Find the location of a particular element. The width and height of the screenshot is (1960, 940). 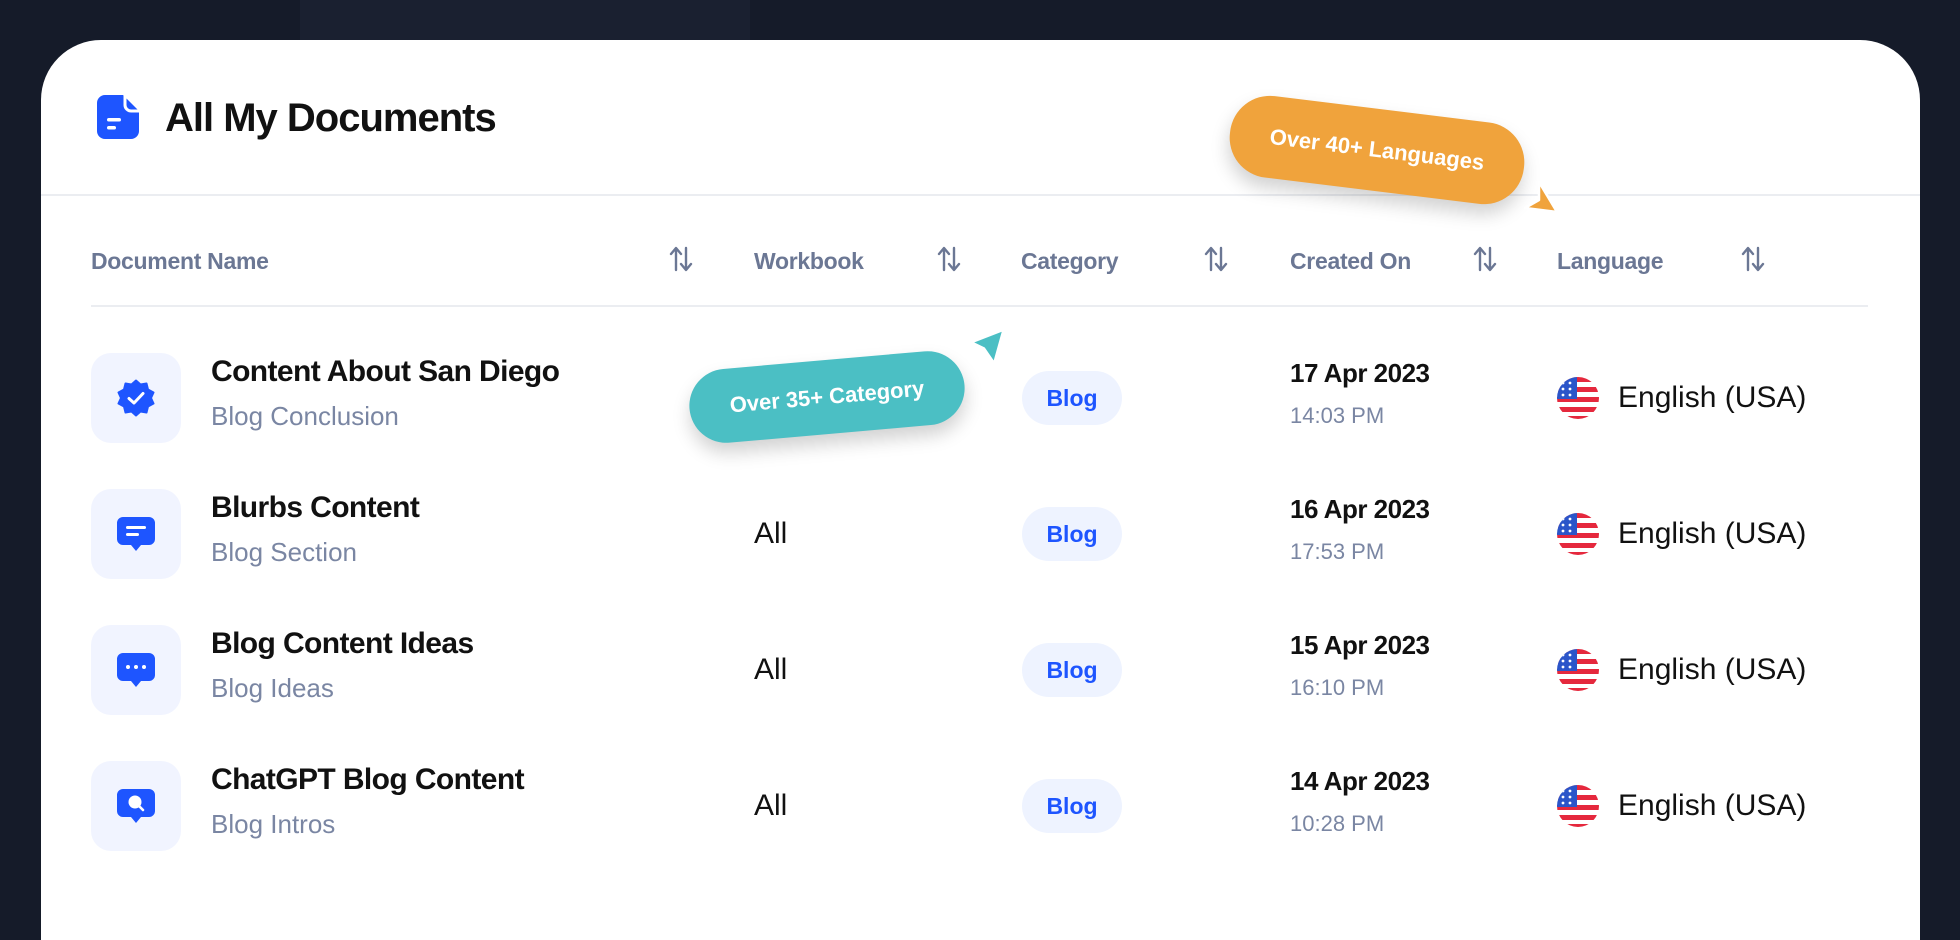

page-title: All My Documents is located at coordinates (331, 118).